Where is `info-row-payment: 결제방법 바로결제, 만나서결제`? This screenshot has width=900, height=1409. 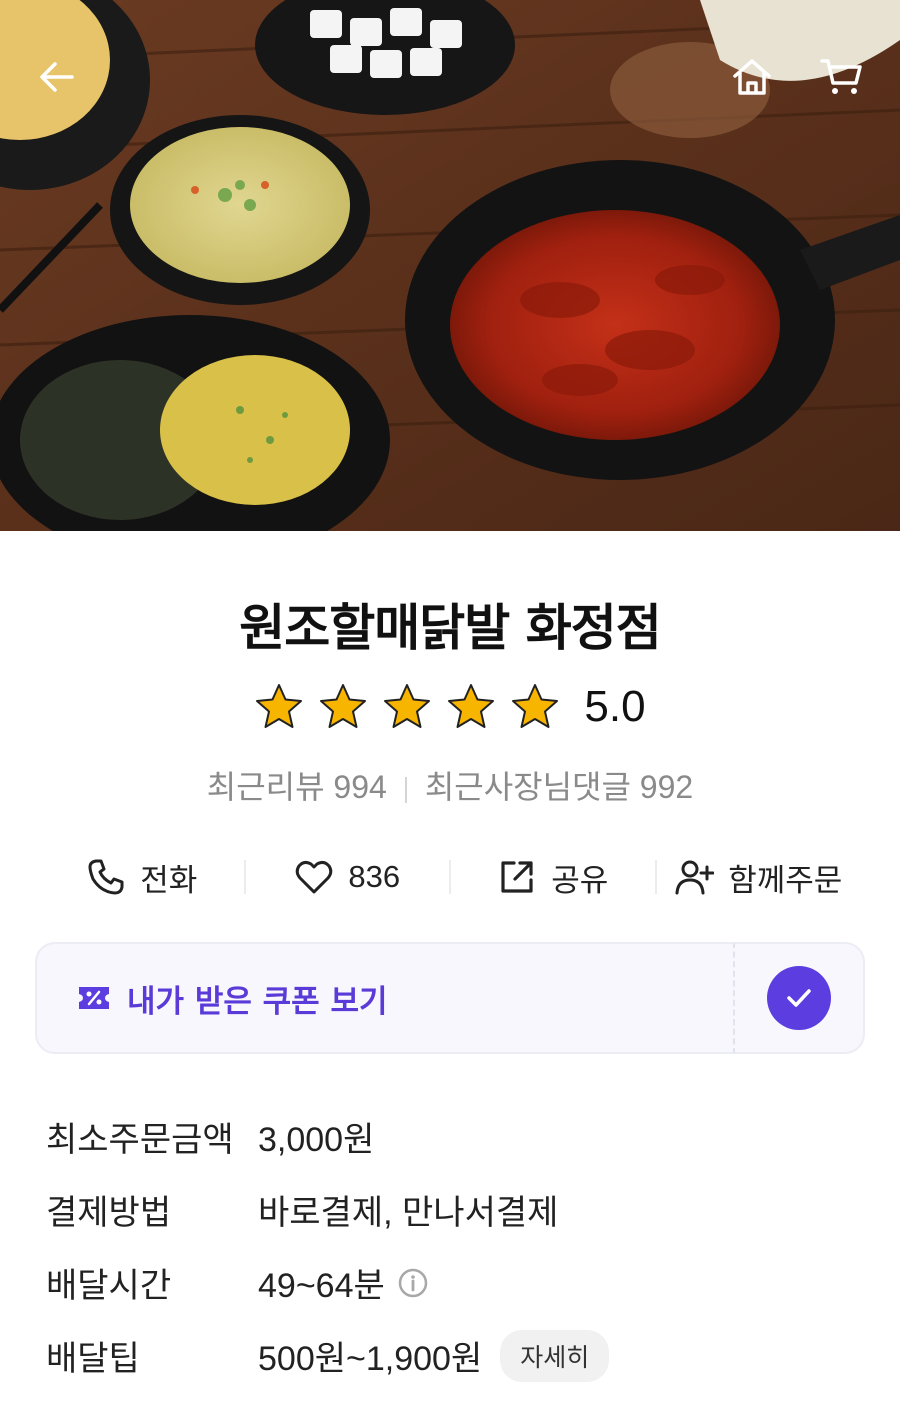
info-row-payment: 결제방법 바로결제, 만나서결제 is located at coordinates (456, 1209).